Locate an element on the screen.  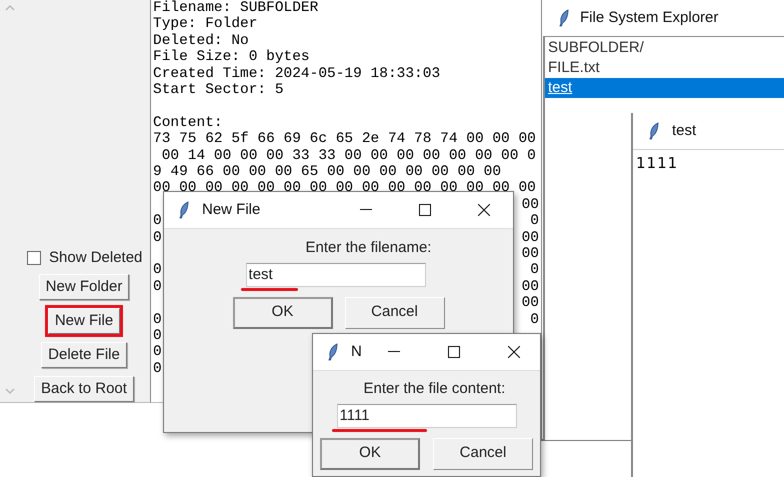
detail-line: Filename: SUBFOLDER is located at coordinates (236, 8).